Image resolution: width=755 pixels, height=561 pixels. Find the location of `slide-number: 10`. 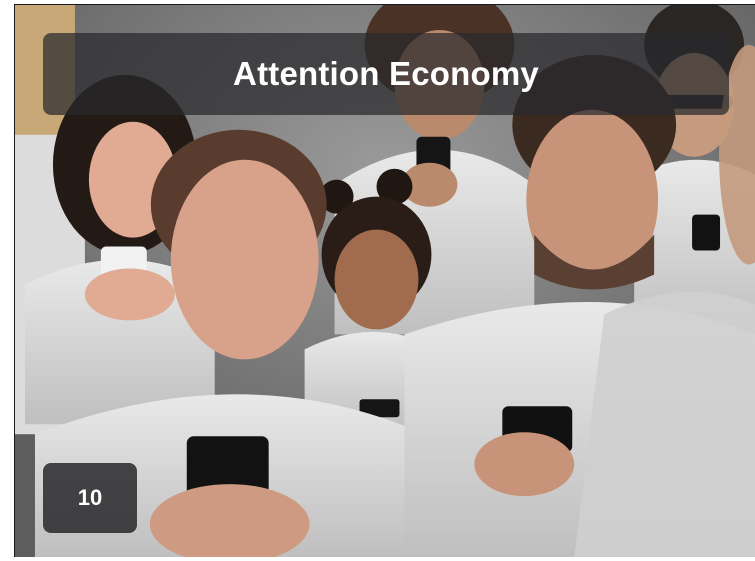

slide-number: 10 is located at coordinates (90, 497).